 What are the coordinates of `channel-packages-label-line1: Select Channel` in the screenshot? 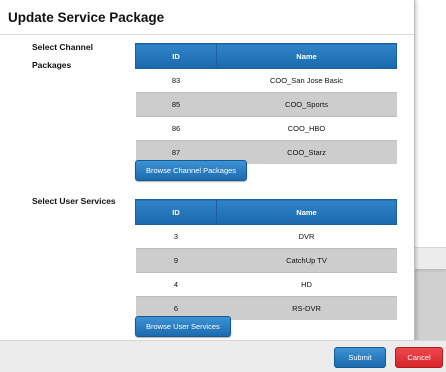 It's located at (62, 47).